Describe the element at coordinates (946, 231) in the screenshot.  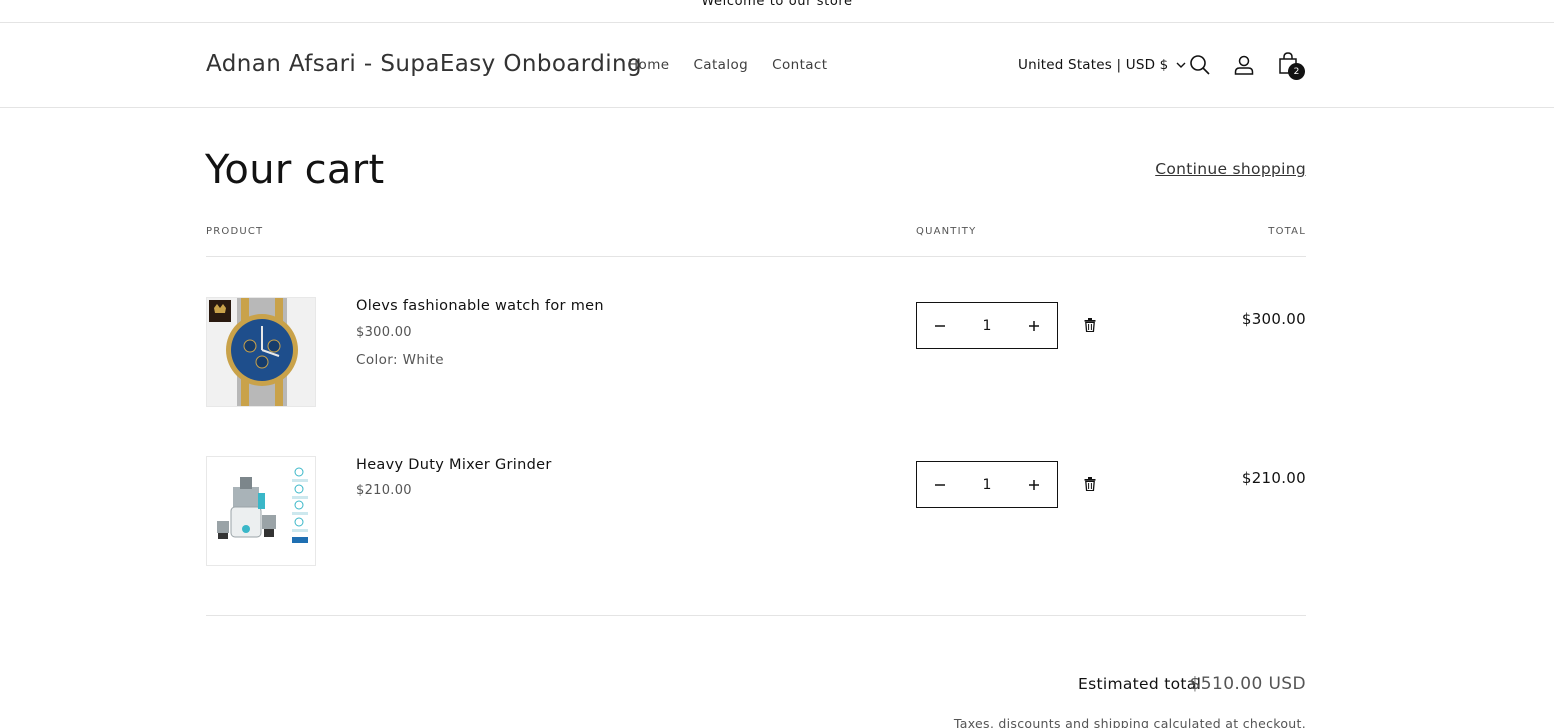
I see `column-header-quantity: QUANTITY` at that location.